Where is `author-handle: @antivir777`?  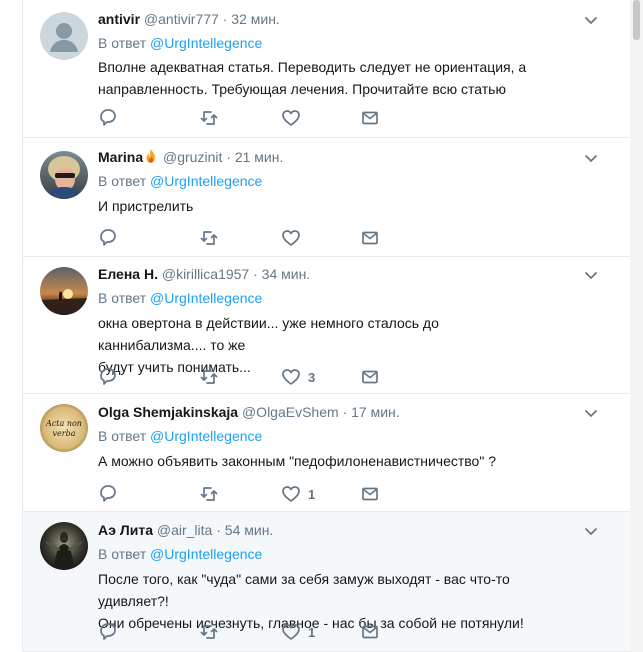 author-handle: @antivir777 is located at coordinates (181, 19).